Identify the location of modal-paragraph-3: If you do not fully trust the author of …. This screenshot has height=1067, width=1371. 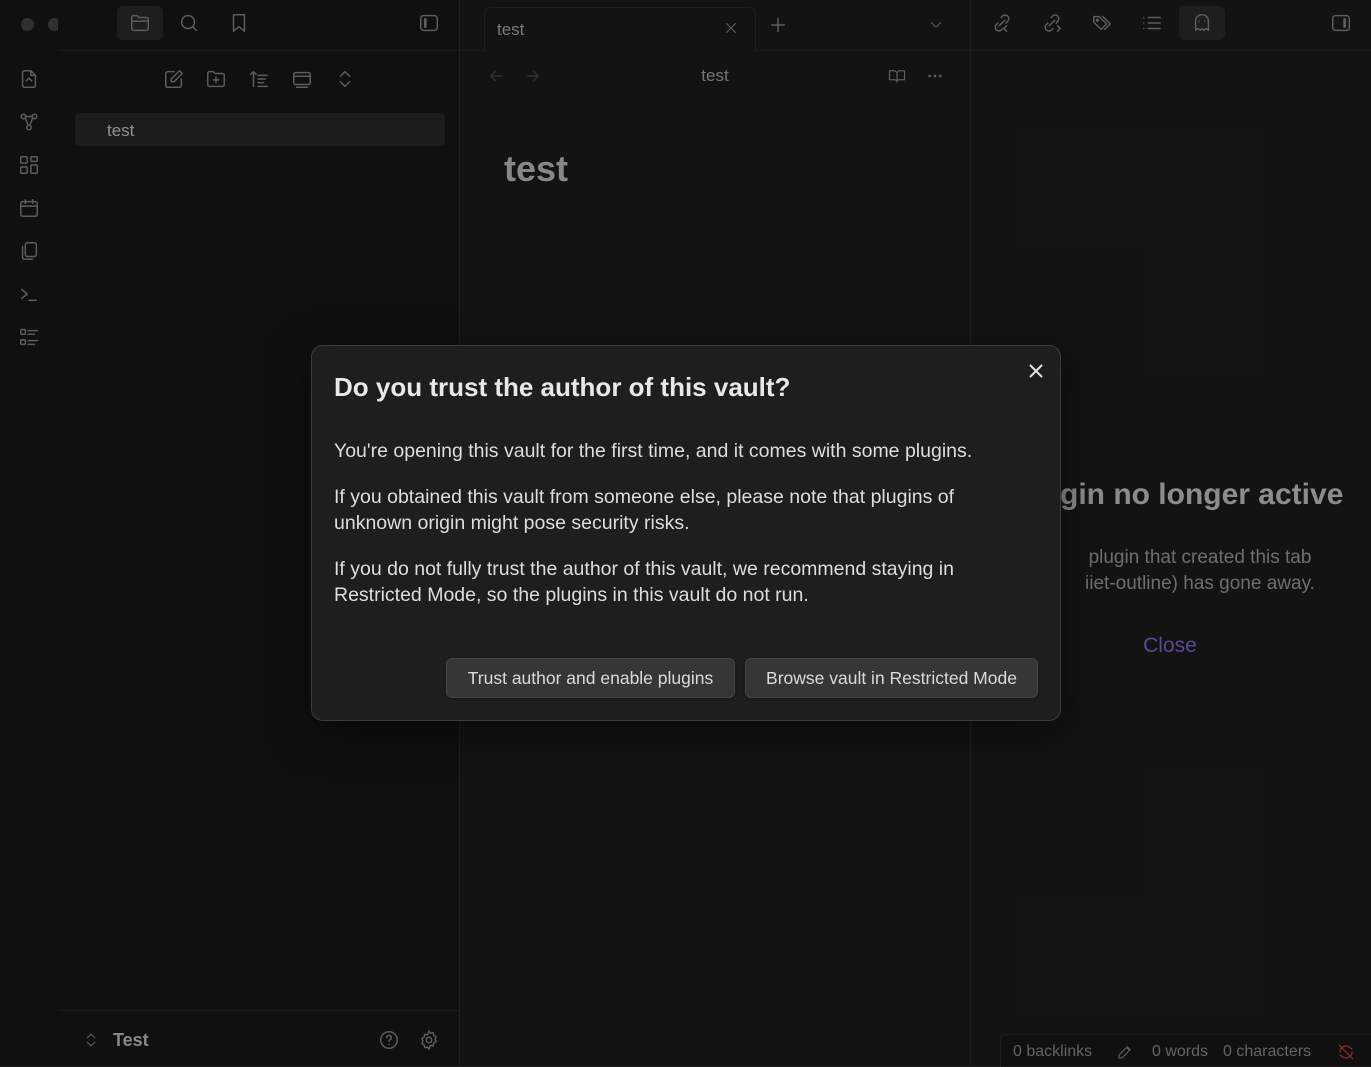
(644, 582).